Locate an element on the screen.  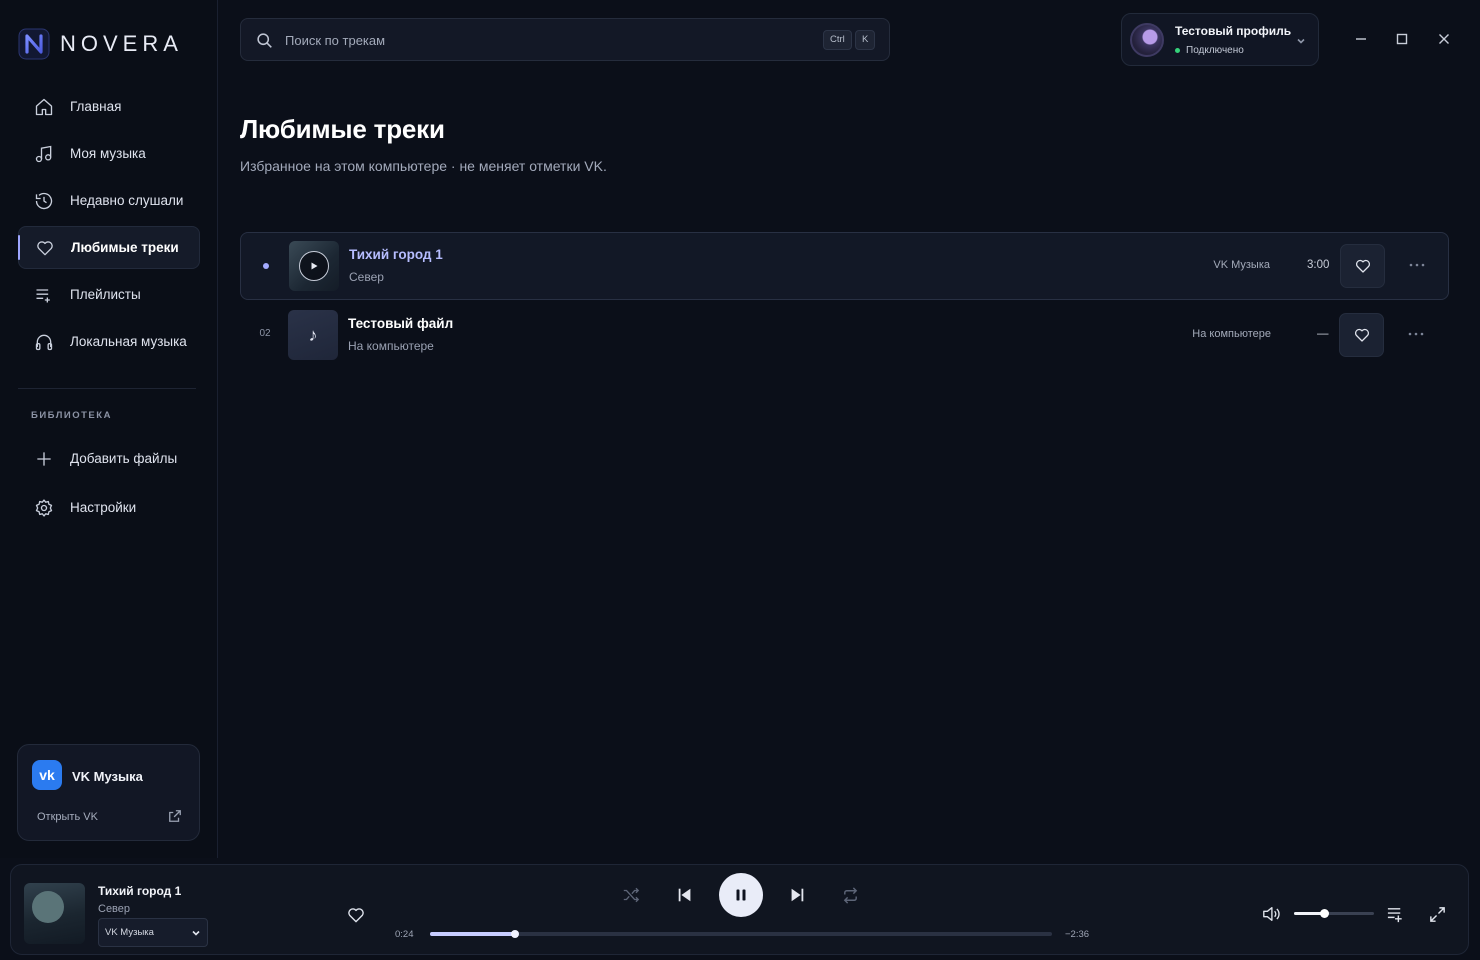
track-cover: ♪ is located at coordinates (313, 335).